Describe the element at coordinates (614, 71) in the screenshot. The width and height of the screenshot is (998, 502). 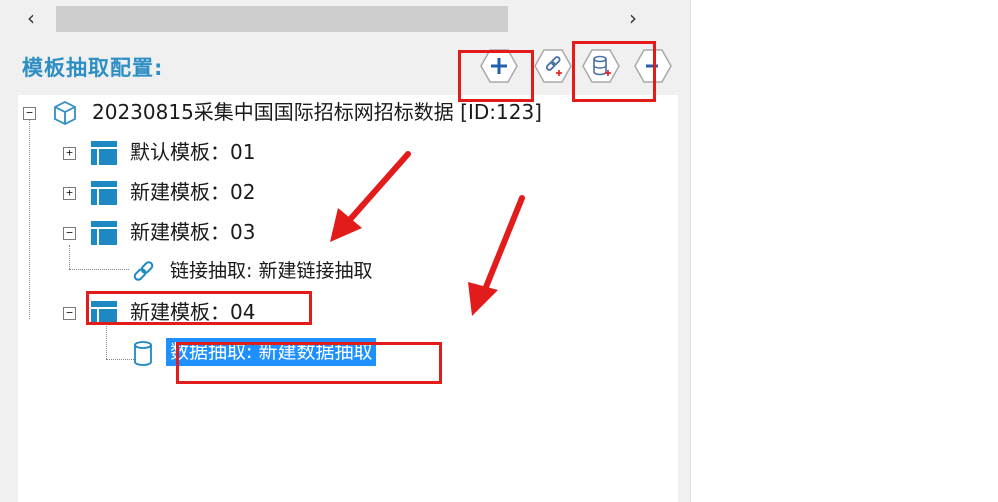
I see `highlight-box-data` at that location.